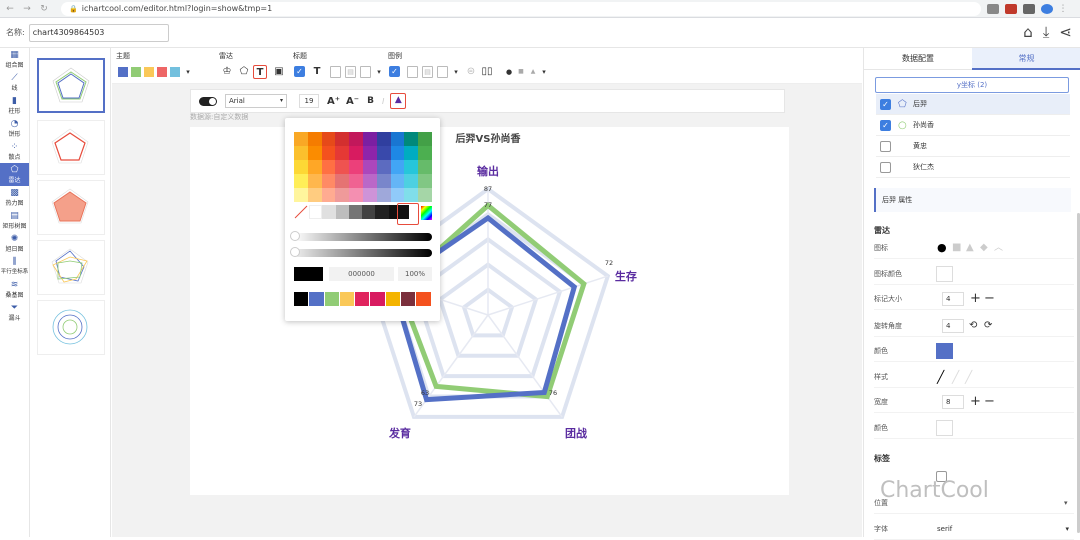  Describe the element at coordinates (10, 9) in the screenshot. I see `back-icon: ←` at that location.